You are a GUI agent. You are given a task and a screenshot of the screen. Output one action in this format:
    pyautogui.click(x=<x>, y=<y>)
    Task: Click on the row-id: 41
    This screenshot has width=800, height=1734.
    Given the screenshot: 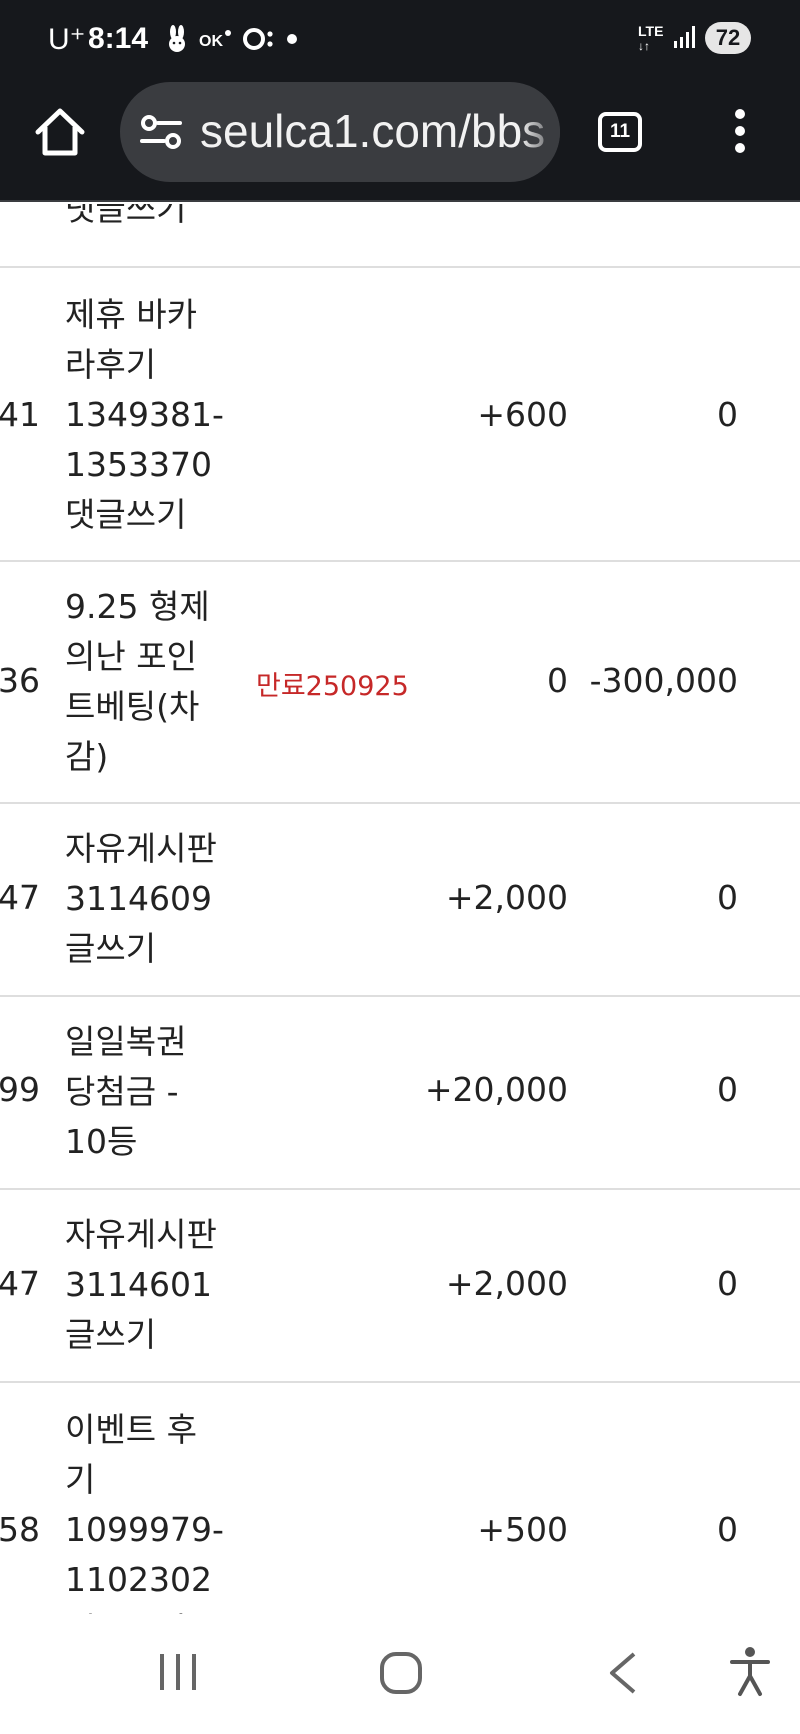 What is the action you would take?
    pyautogui.click(x=20, y=414)
    